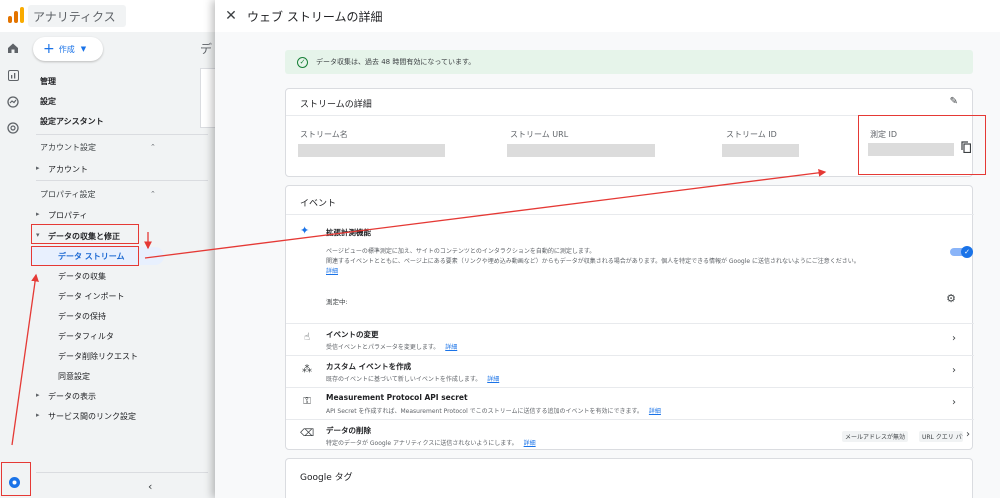  What do you see at coordinates (150, 486) in the screenshot?
I see `collapse-sidebar-icon: ‹` at bounding box center [150, 486].